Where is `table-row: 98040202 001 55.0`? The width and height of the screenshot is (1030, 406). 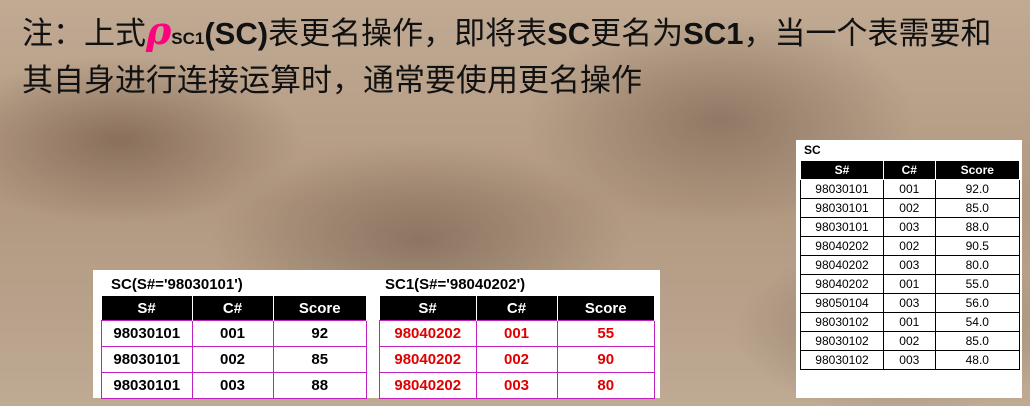 table-row: 98040202 001 55.0 is located at coordinates (910, 284).